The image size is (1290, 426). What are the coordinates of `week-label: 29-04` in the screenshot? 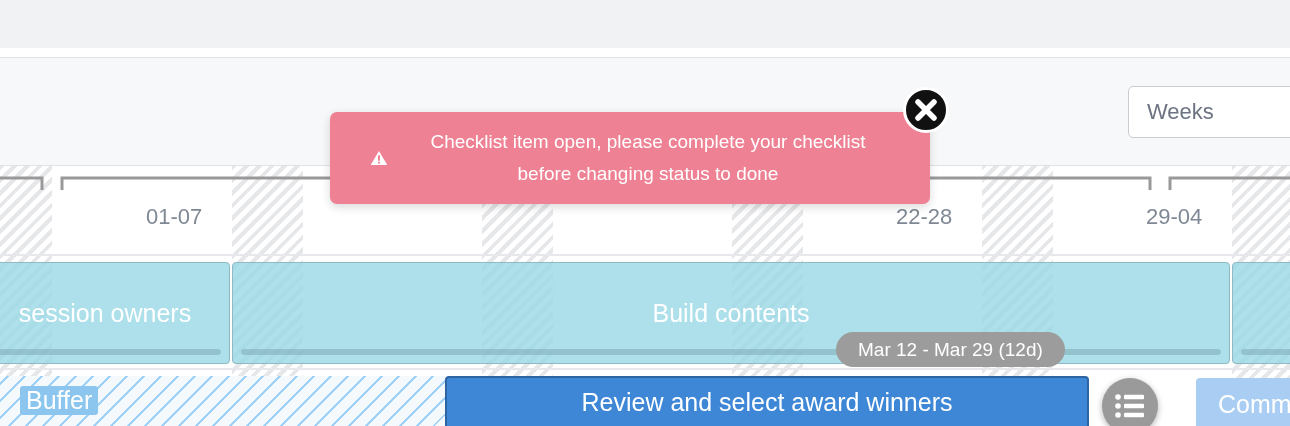 It's located at (1174, 217).